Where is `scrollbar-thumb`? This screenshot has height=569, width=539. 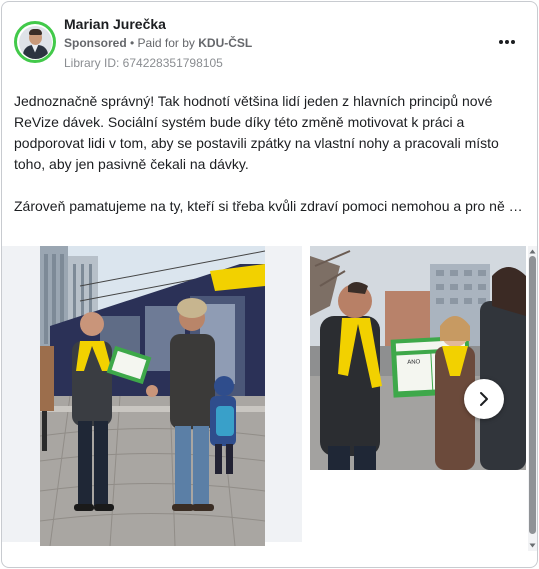
scrollbar-thumb is located at coordinates (532, 395).